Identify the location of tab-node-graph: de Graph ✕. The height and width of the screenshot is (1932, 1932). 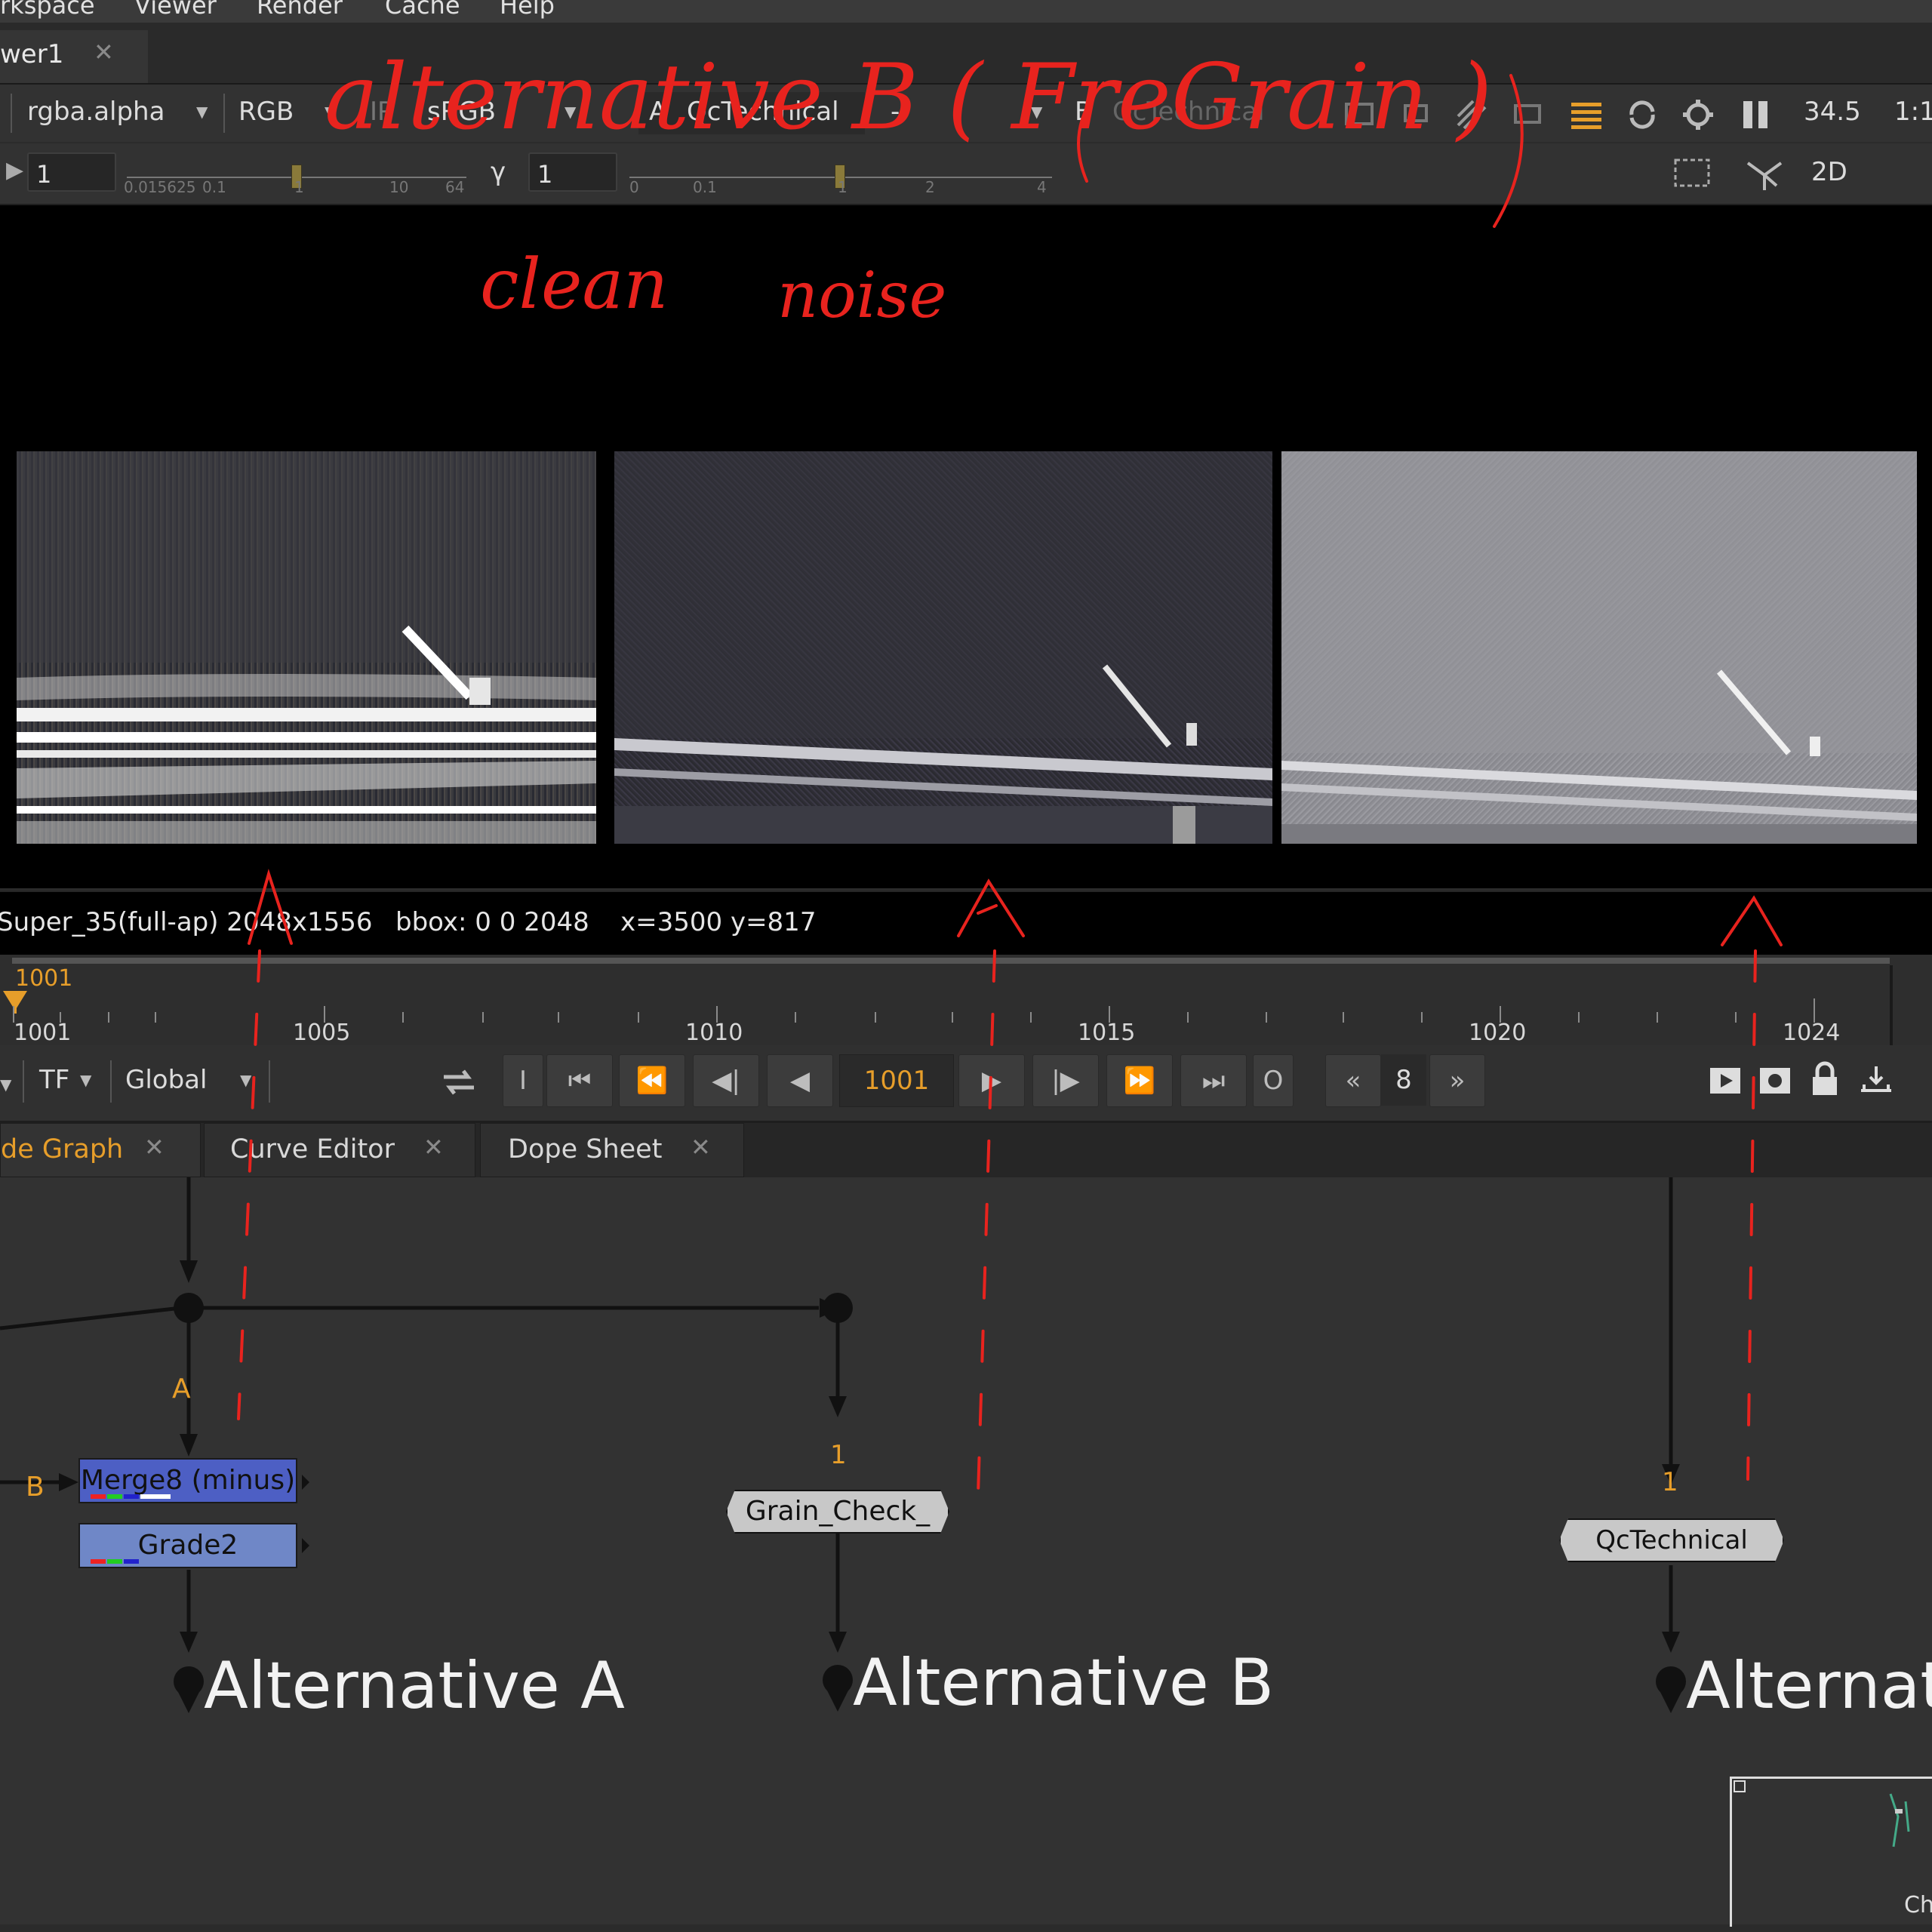
(100, 1150).